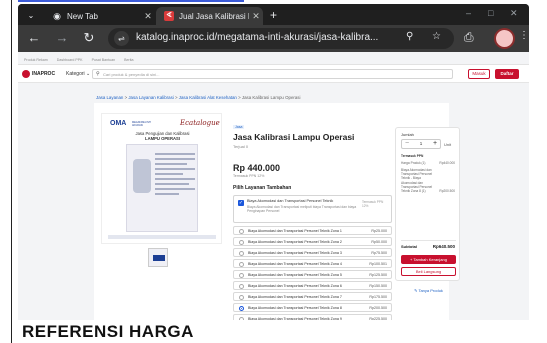 This screenshot has height=343, width=547. Describe the element at coordinates (62, 37) in the screenshot. I see `forward-icon: →` at that location.